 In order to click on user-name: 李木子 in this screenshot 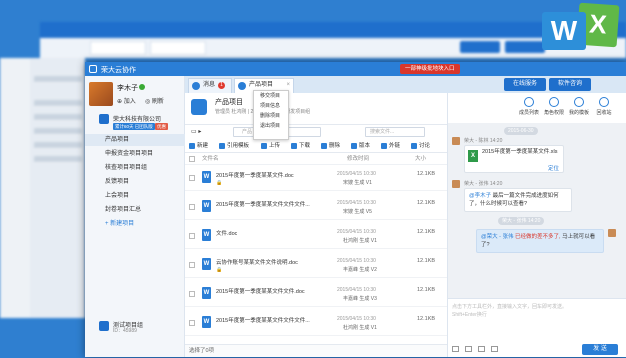, I will do `click(127, 88)`.